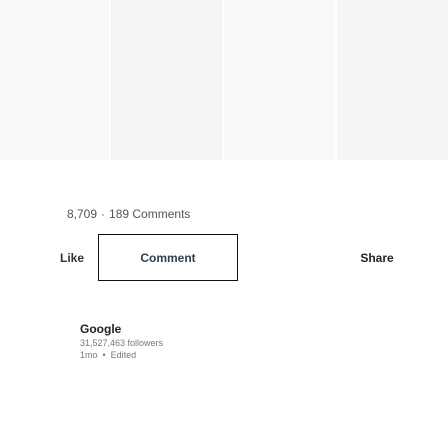 This screenshot has height=448, width=448. What do you see at coordinates (377, 258) in the screenshot?
I see `share-button: Share` at bounding box center [377, 258].